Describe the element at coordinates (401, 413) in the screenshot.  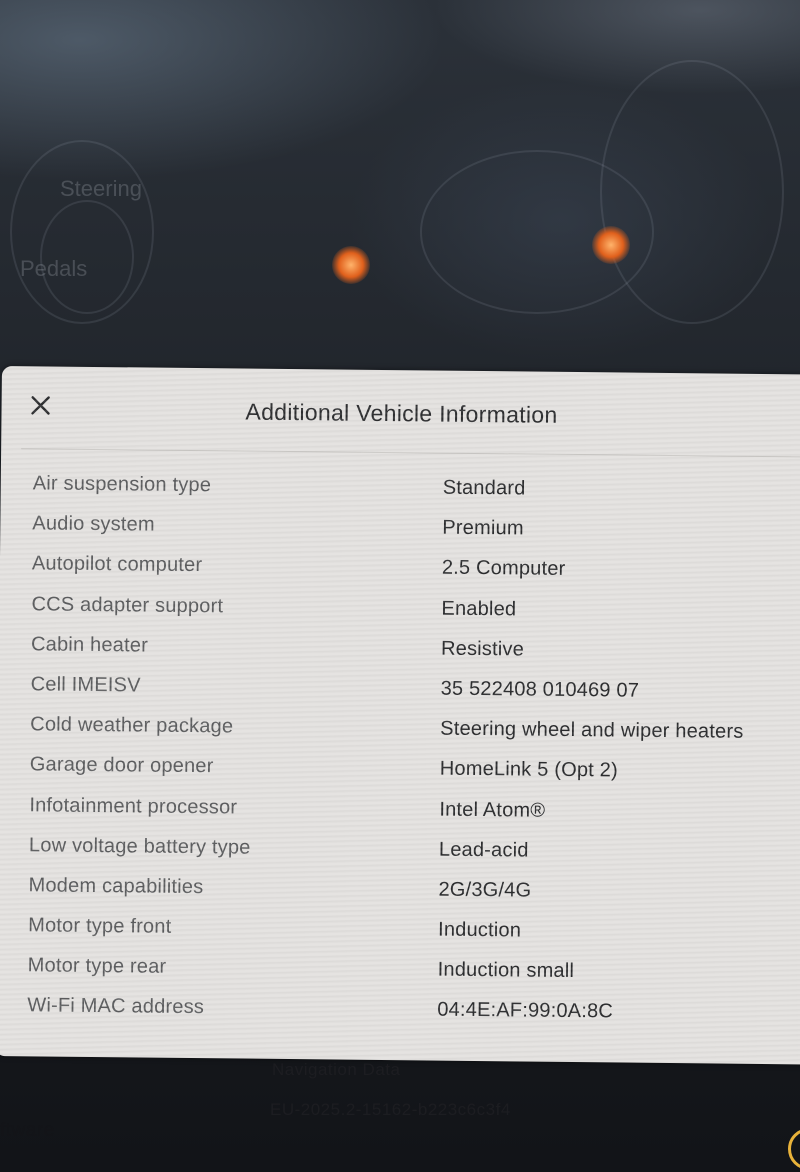
I see `dialog-title: Additional Vehicle Information` at that location.